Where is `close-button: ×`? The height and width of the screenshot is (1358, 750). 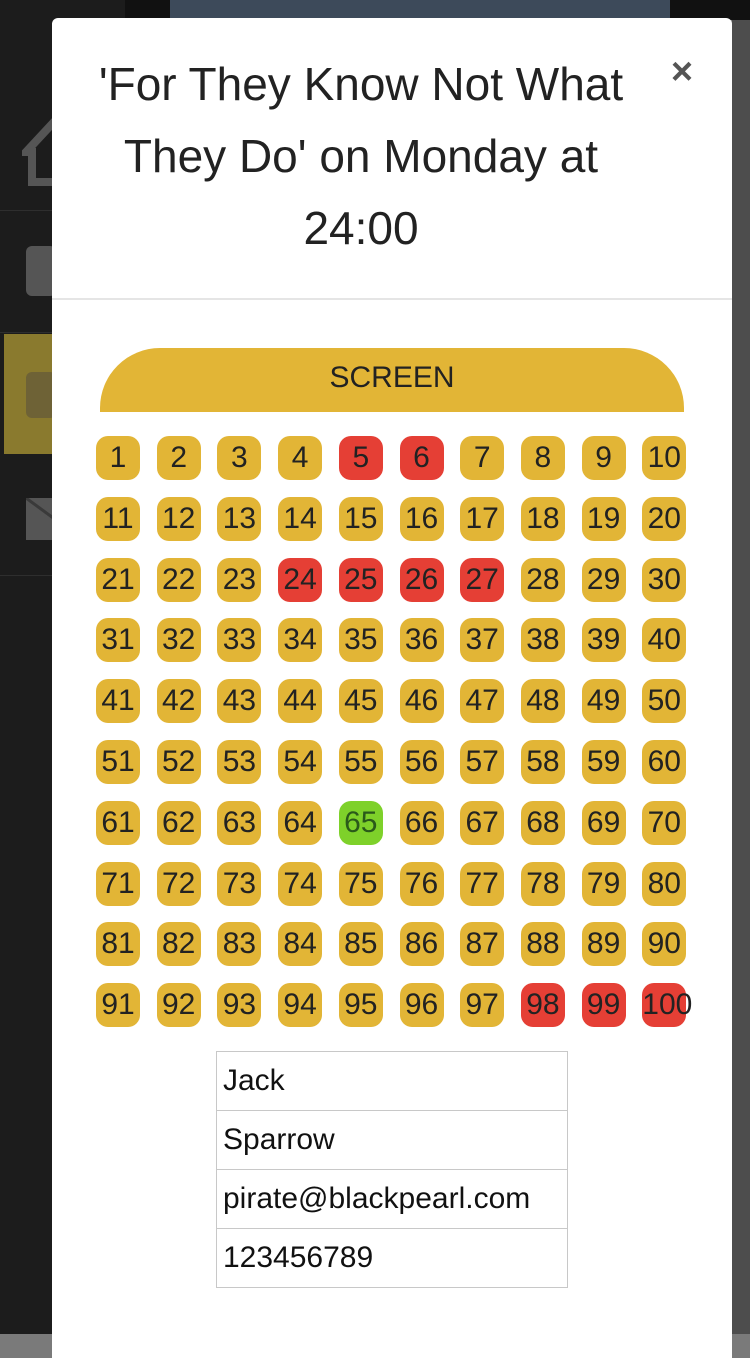 close-button: × is located at coordinates (682, 72).